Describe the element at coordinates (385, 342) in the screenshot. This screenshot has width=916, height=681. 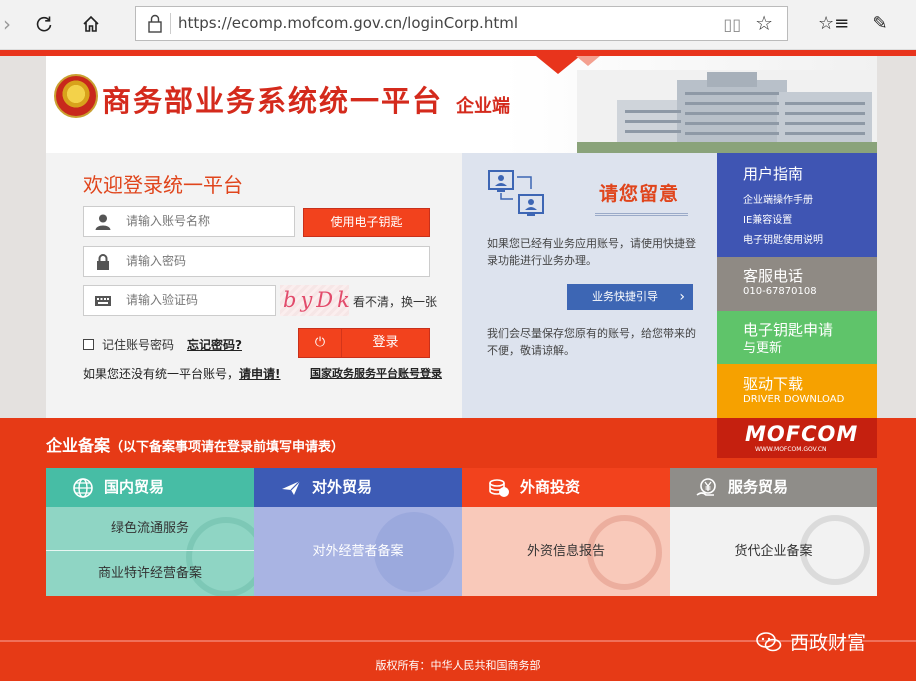
I see `login-button-label: 登录` at that location.